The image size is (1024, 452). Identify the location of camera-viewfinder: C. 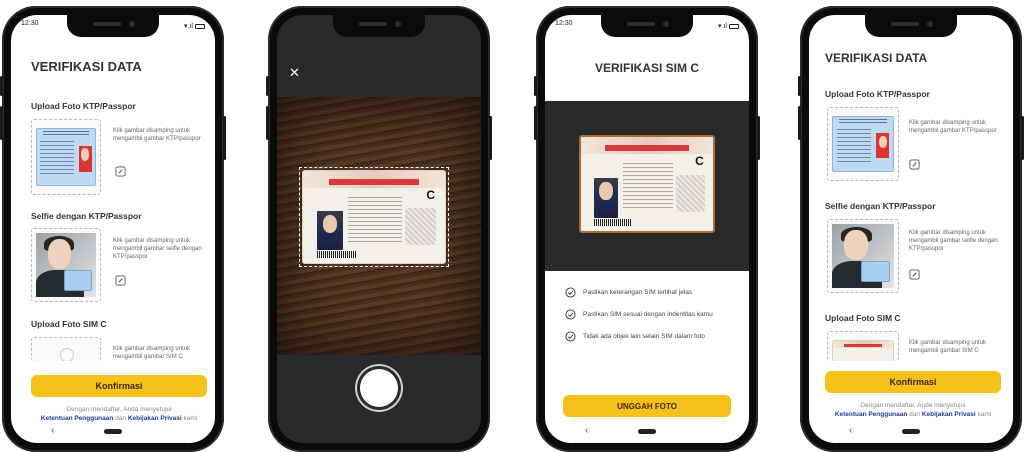
(379, 226).